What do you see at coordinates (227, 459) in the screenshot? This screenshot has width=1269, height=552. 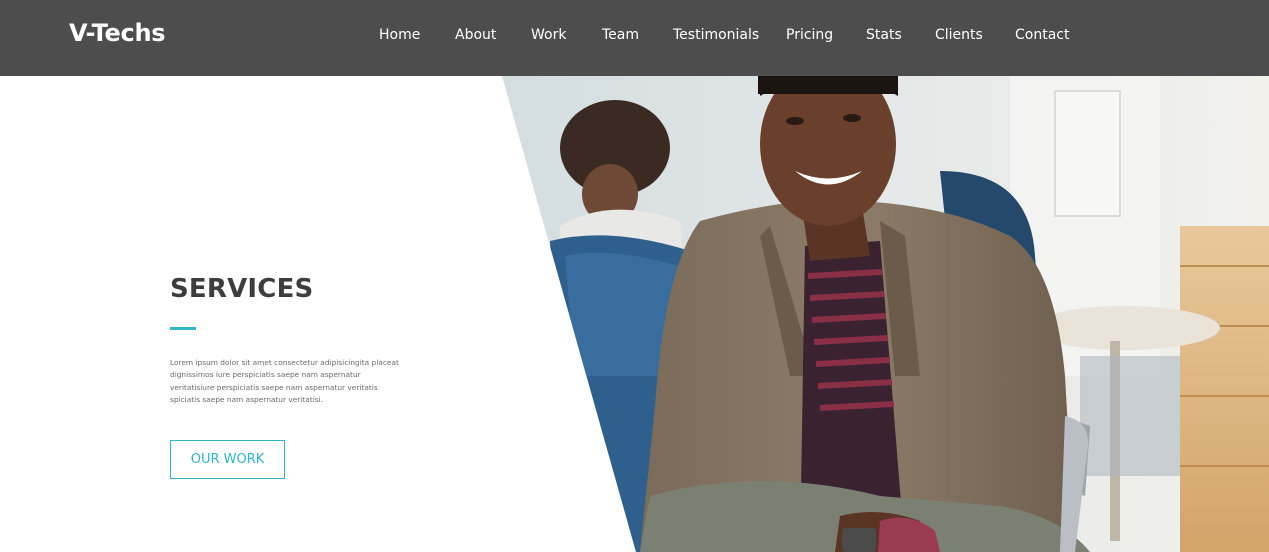 I see `our-work-button: OUR WORK` at bounding box center [227, 459].